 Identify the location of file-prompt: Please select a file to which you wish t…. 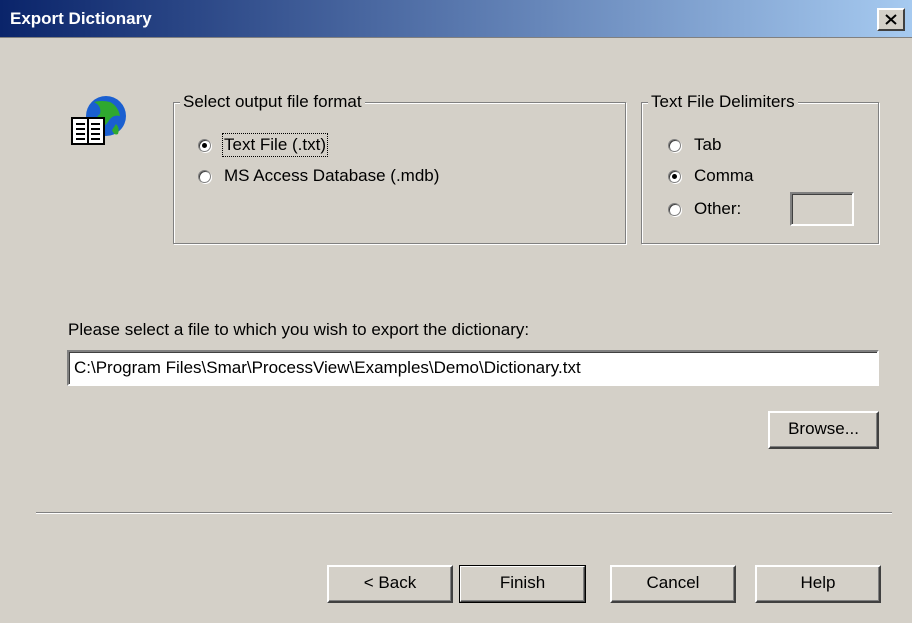
(299, 329).